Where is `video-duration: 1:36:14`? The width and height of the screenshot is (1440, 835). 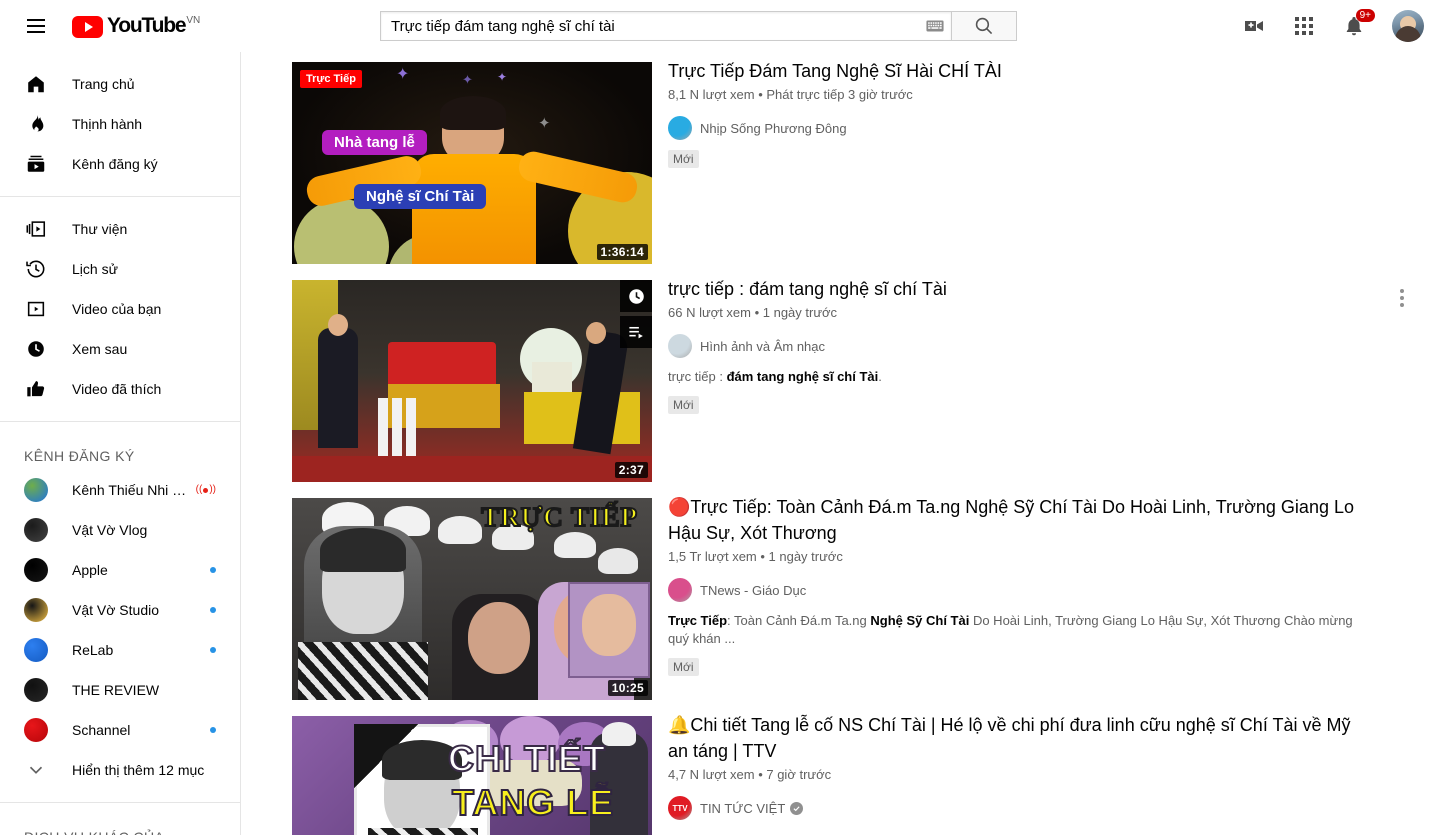
video-duration: 1:36:14 is located at coordinates (622, 252).